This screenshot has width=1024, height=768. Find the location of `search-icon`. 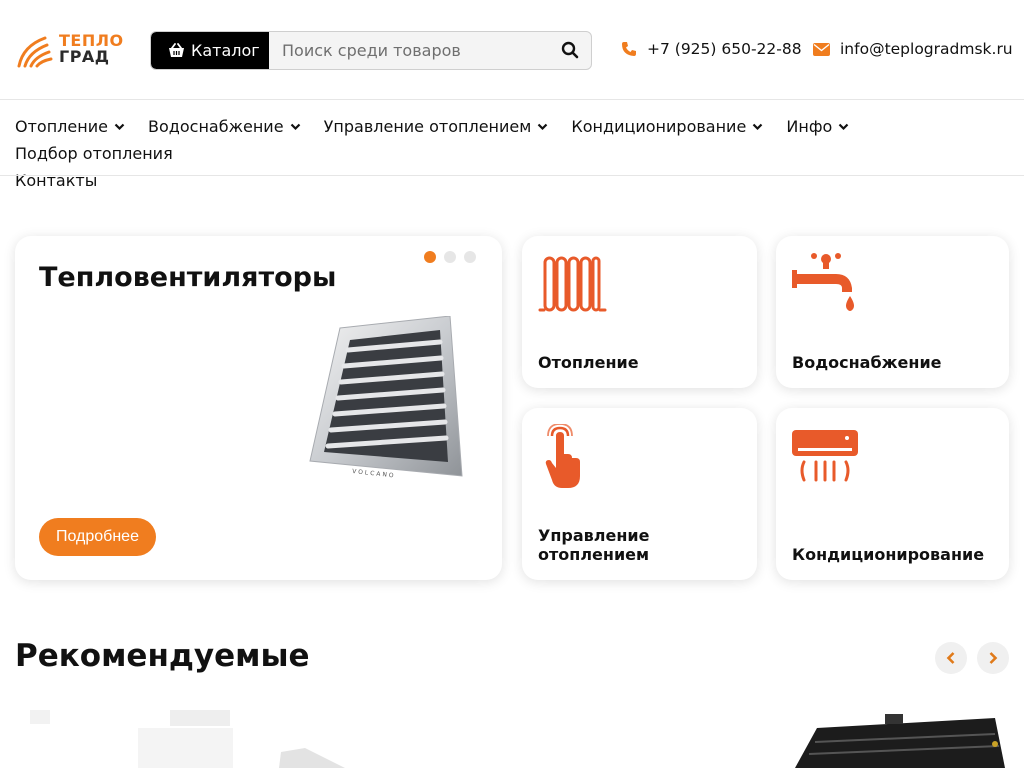

search-icon is located at coordinates (570, 50).